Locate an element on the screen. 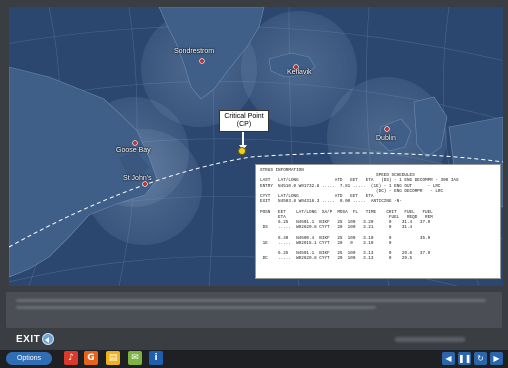  critical-point-arrow is located at coordinates (243, 141).